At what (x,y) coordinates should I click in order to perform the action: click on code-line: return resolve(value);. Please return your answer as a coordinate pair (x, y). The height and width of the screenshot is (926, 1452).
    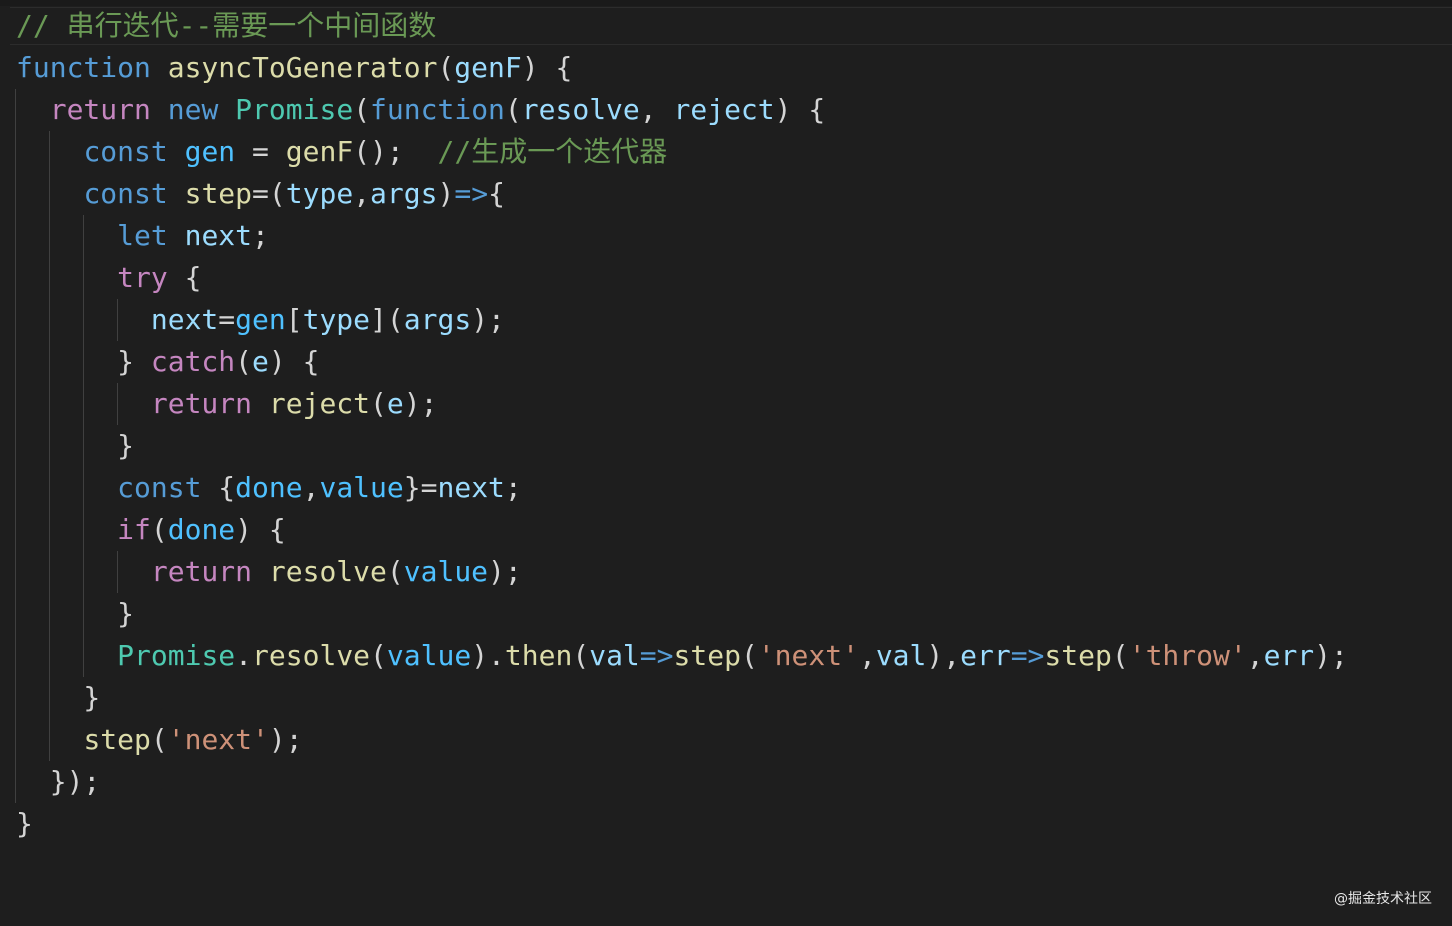
    Looking at the image, I should click on (682, 572).